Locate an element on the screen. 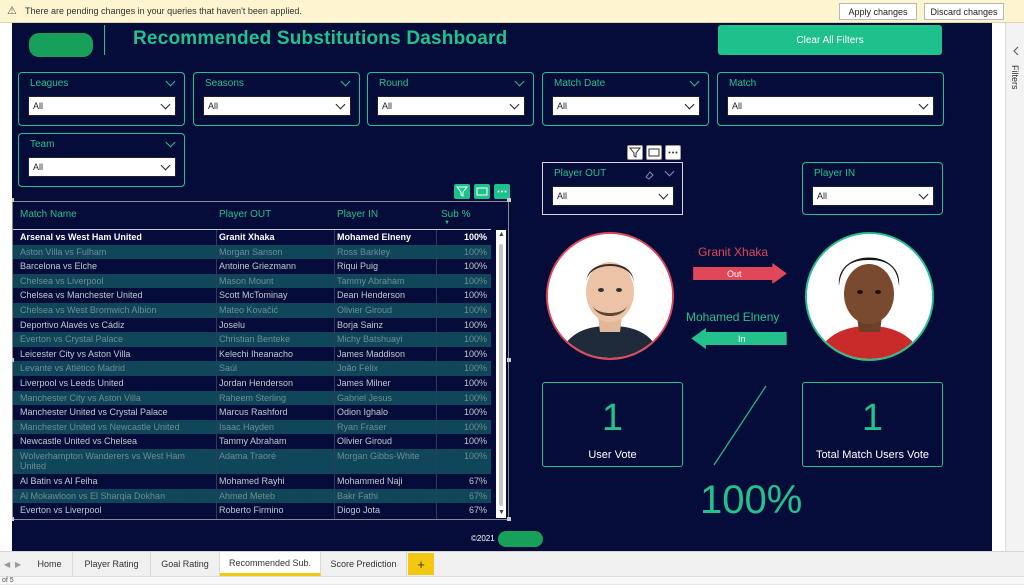 The height and width of the screenshot is (585, 1024). cell-player-in: Ryan Fraser is located at coordinates (362, 426).